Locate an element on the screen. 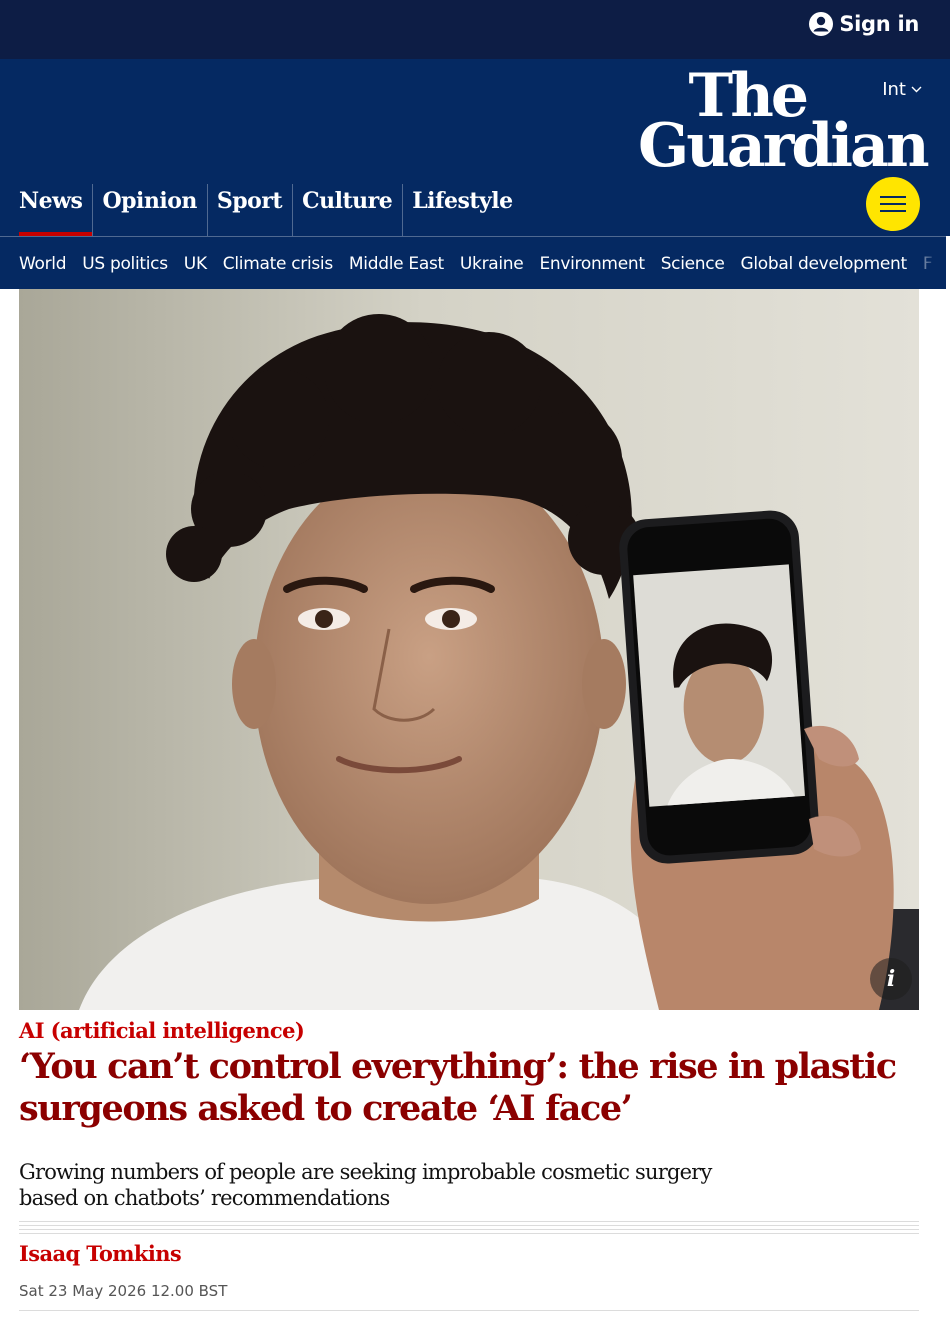 This screenshot has width=950, height=1324. publish-date: Sat 23 May 2026 12.00 BST is located at coordinates (123, 1291).